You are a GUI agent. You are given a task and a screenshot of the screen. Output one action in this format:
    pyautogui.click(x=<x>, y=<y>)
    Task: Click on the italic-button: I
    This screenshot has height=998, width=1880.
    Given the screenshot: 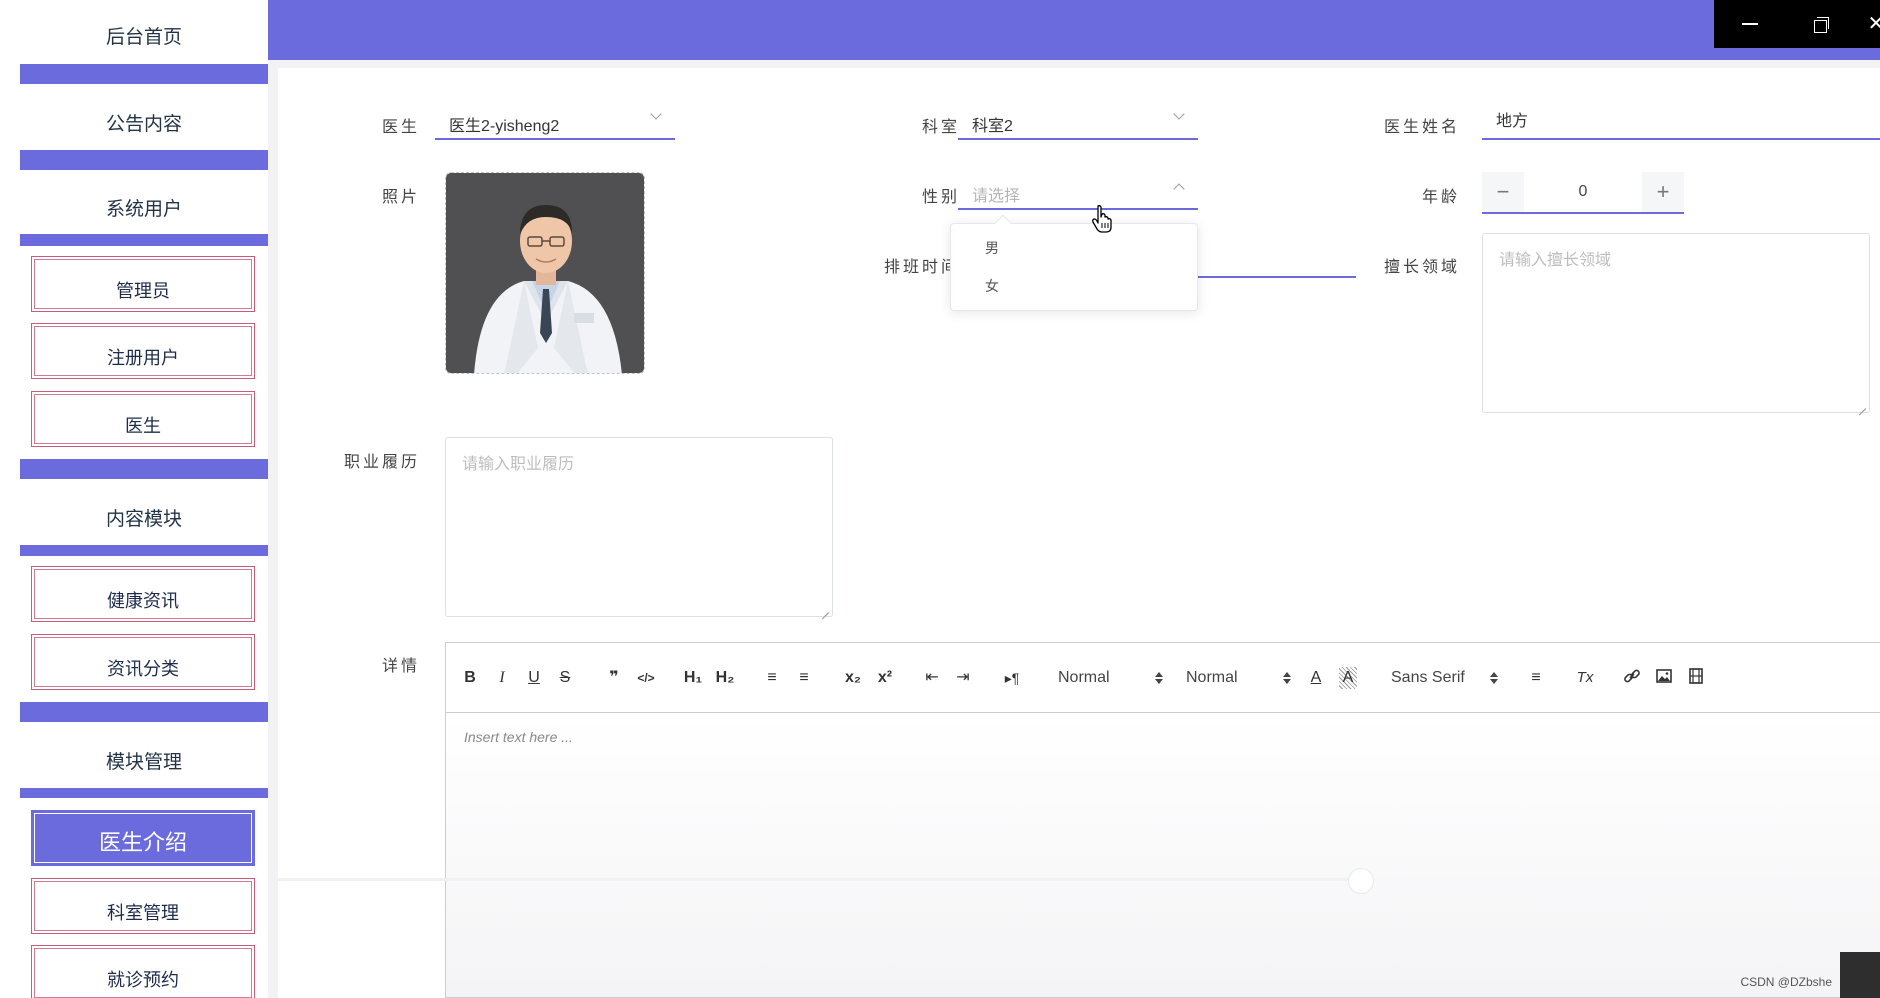 What is the action you would take?
    pyautogui.click(x=502, y=678)
    